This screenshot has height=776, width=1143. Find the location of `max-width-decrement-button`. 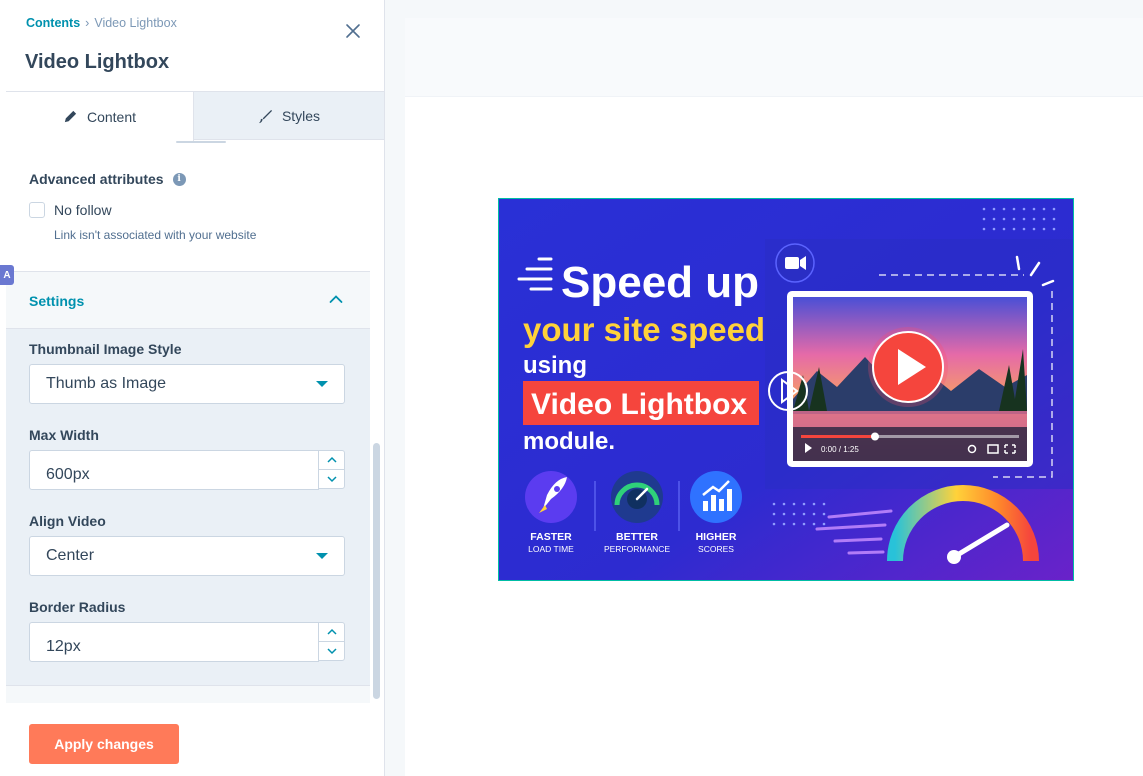

max-width-decrement-button is located at coordinates (331, 479).